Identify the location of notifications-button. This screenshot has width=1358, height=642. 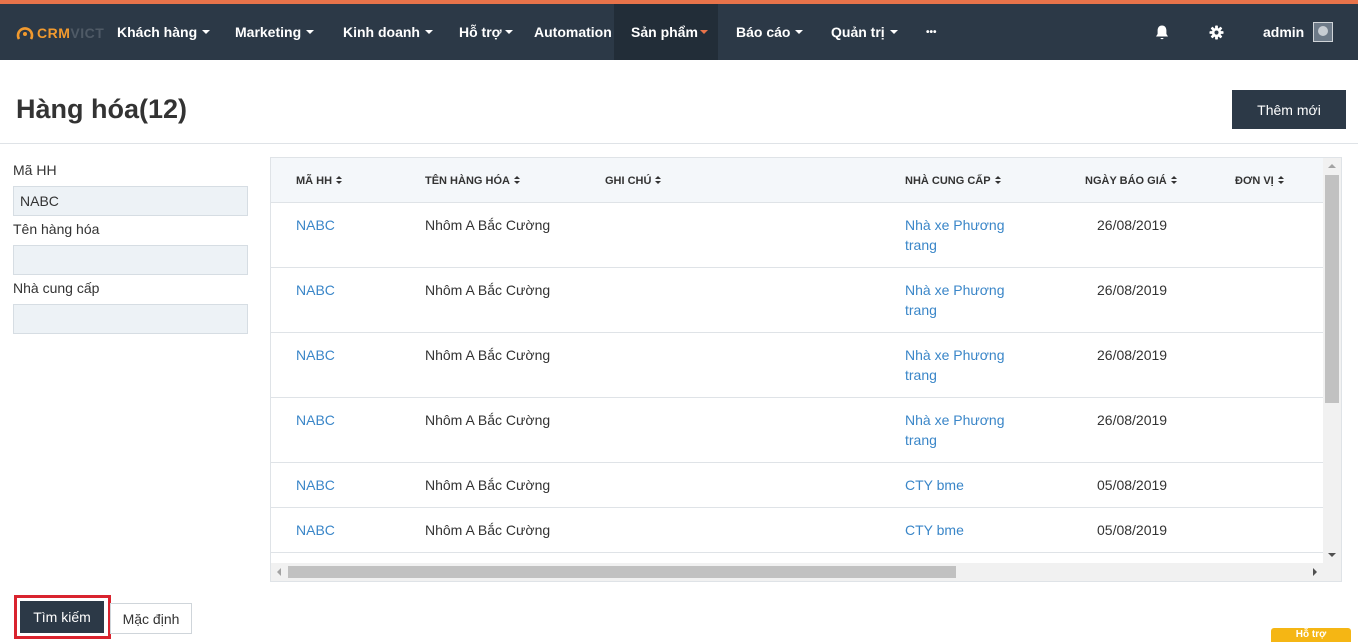
(1162, 32).